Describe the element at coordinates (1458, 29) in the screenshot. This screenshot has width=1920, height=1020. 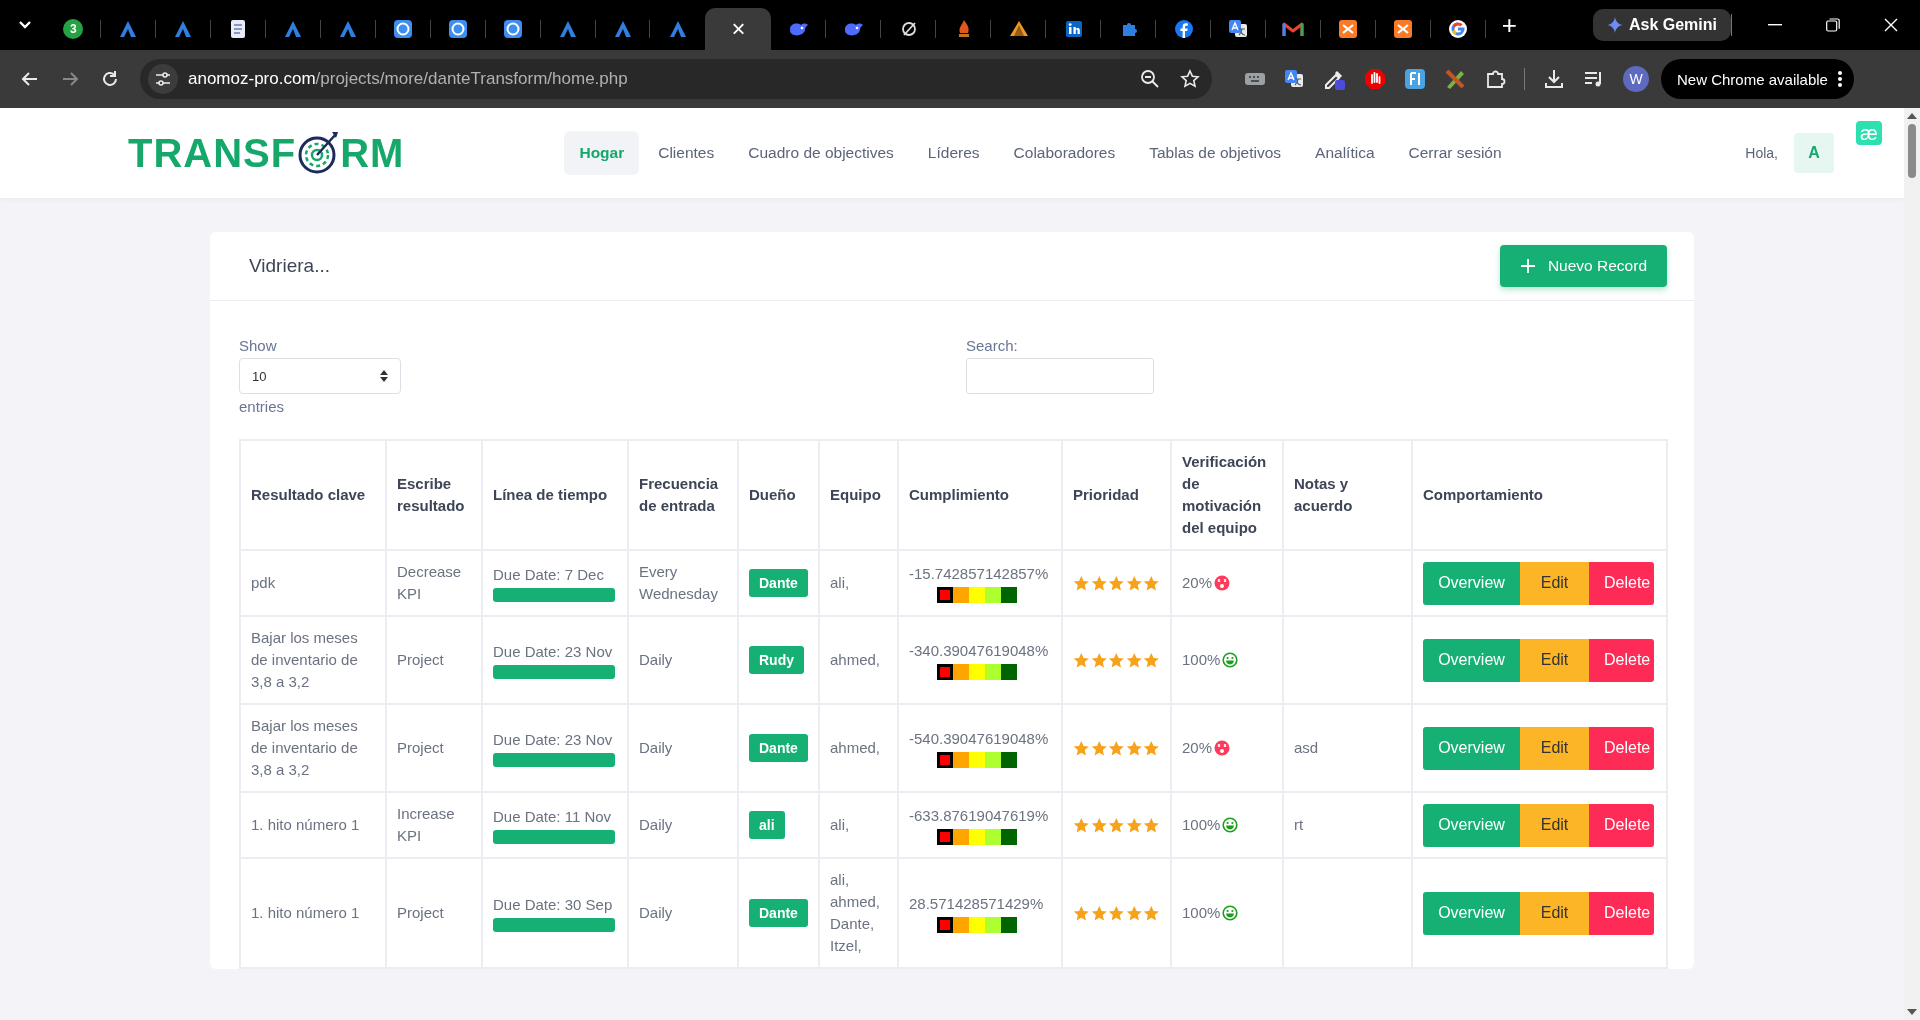
I see `ring-icon` at that location.